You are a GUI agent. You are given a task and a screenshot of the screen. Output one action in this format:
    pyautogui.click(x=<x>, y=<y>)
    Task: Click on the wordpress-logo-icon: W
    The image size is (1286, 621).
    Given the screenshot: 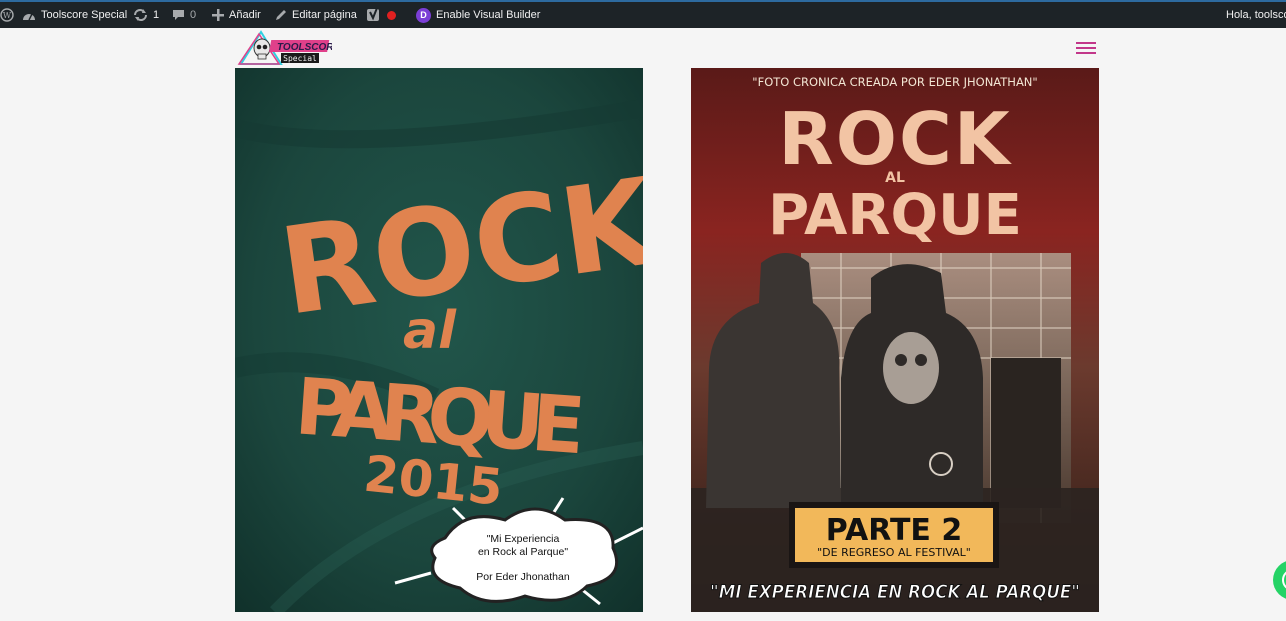 What is the action you would take?
    pyautogui.click(x=7, y=15)
    